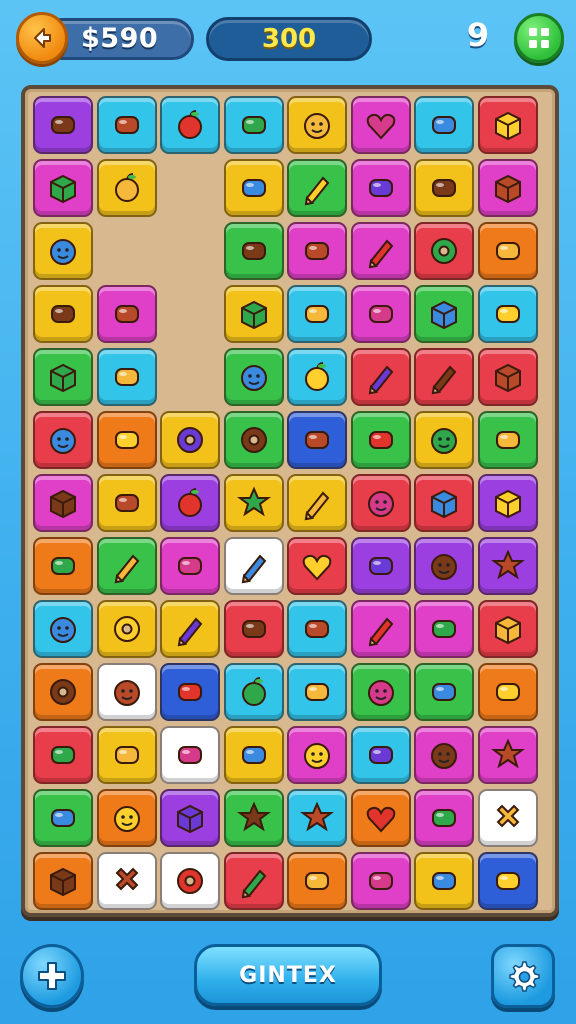 The height and width of the screenshot is (1024, 576). I want to click on back-button, so click(42, 38).